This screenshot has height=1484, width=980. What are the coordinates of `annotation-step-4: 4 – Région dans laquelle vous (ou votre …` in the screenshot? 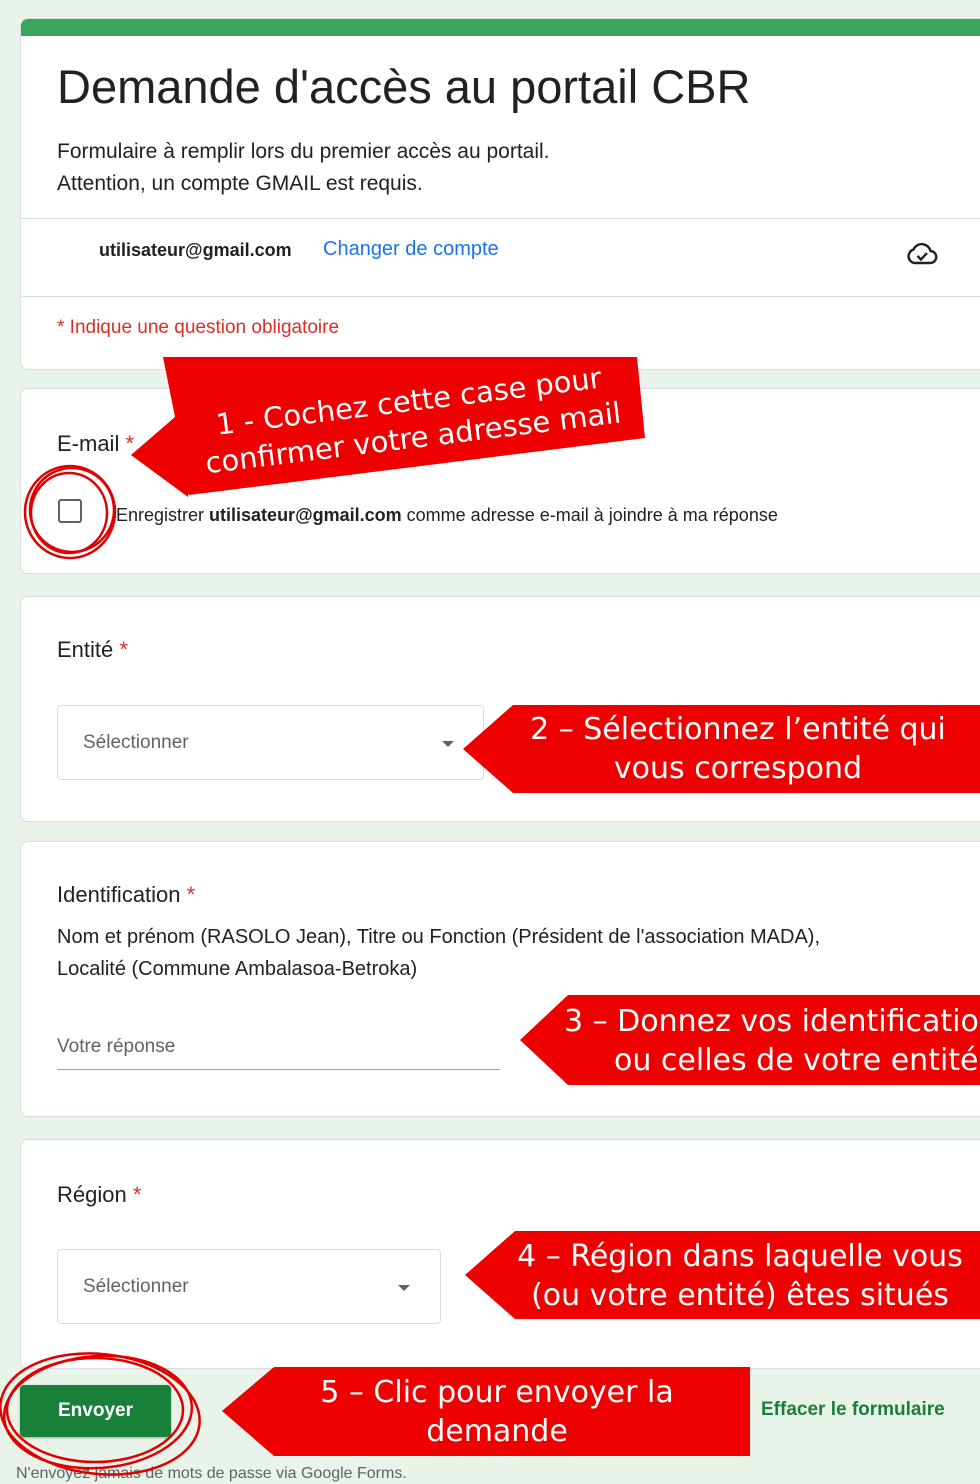 It's located at (722, 1275).